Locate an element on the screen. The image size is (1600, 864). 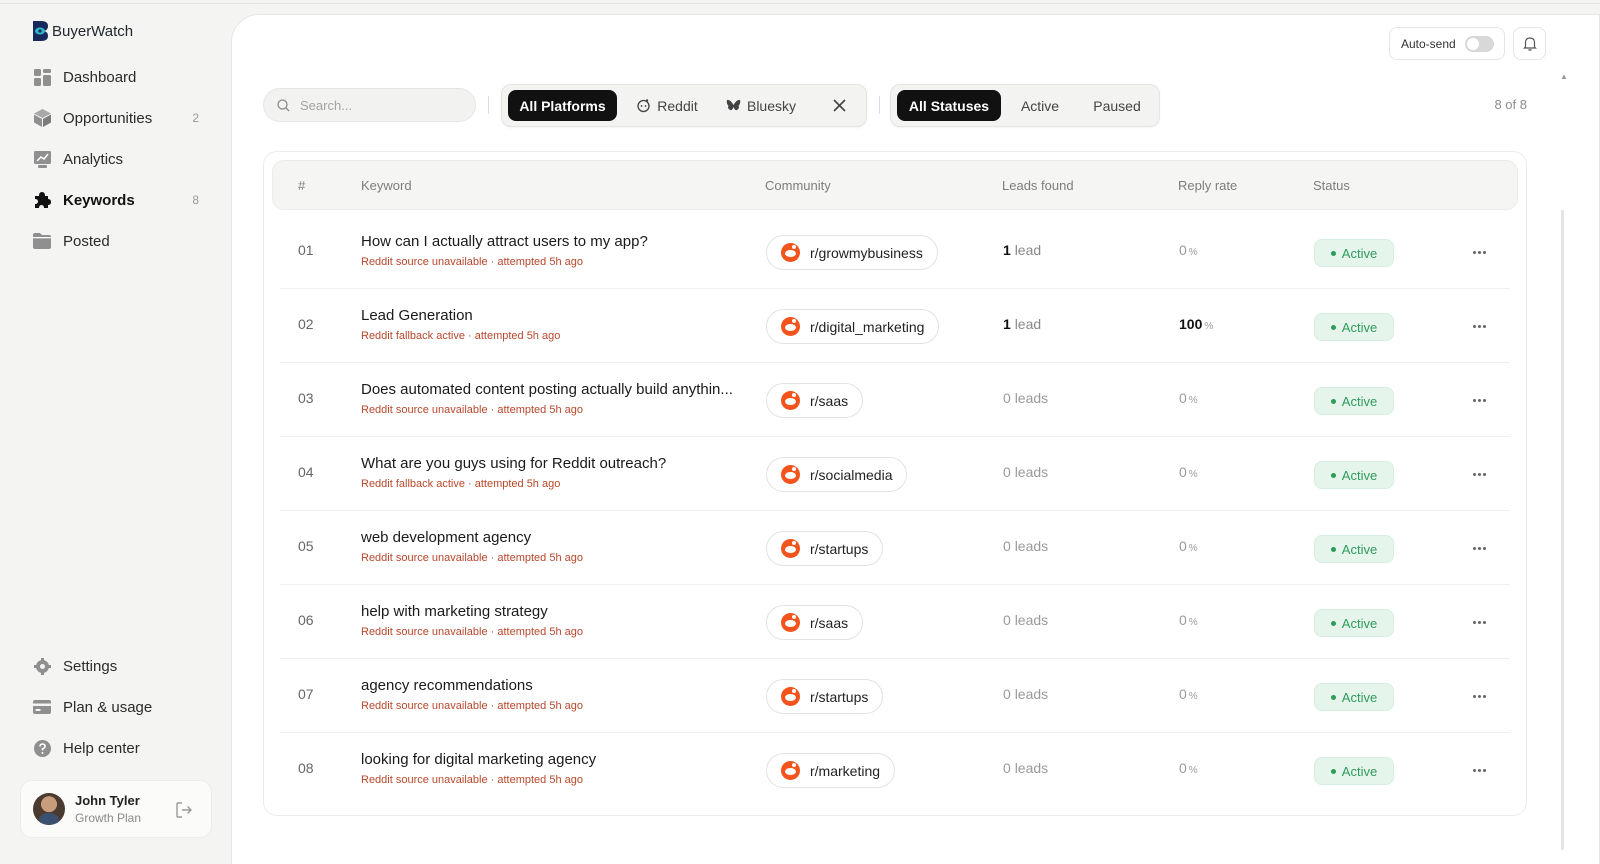
scroll-up-icon: ▲ is located at coordinates (1564, 76).